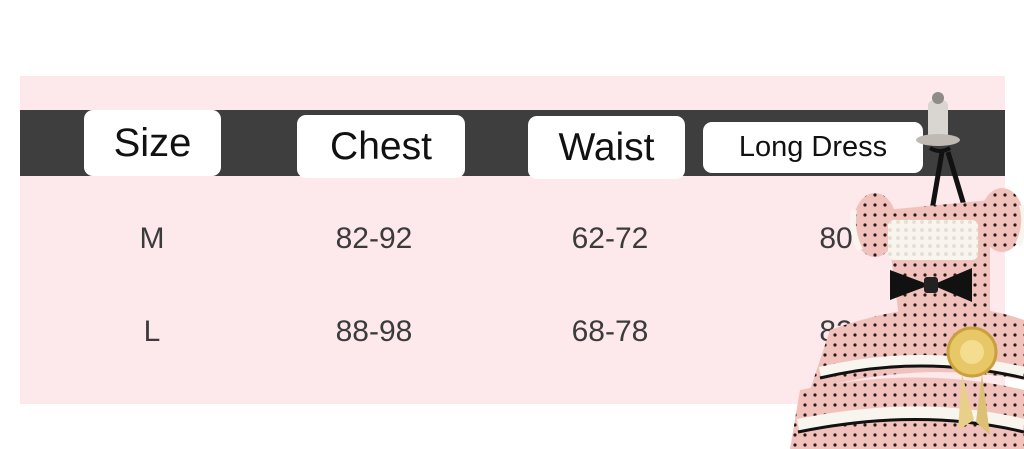 Image resolution: width=1024 pixels, height=449 pixels. What do you see at coordinates (933, 240) in the screenshot?
I see `lace-collar` at bounding box center [933, 240].